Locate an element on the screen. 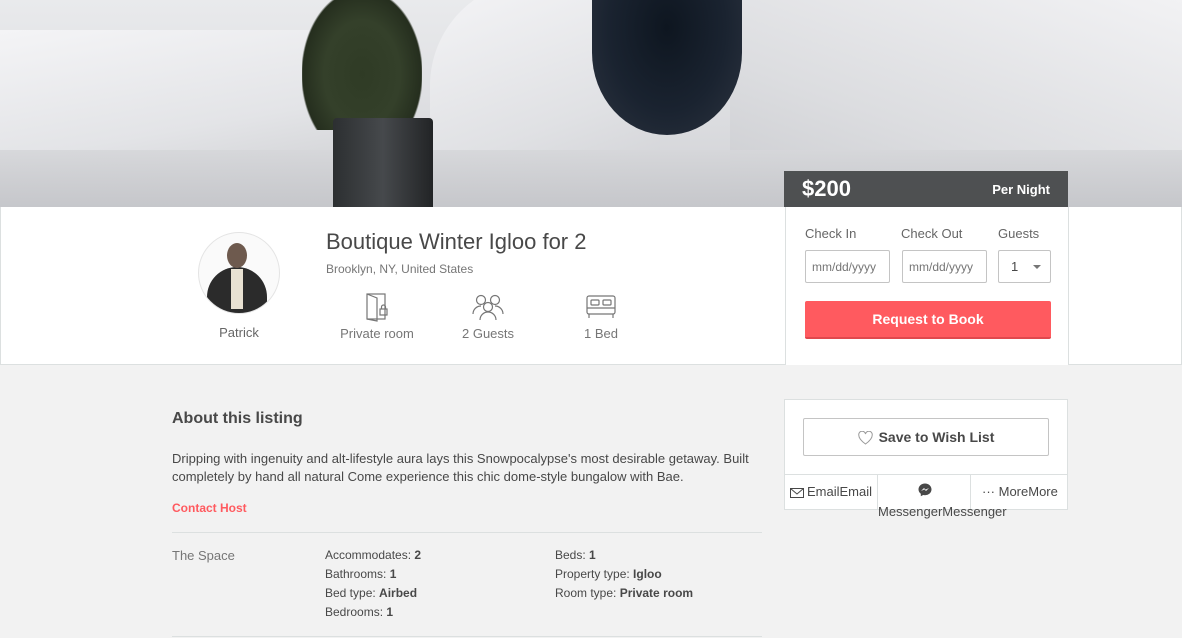  price-bar: $200 Per Night is located at coordinates (926, 189).